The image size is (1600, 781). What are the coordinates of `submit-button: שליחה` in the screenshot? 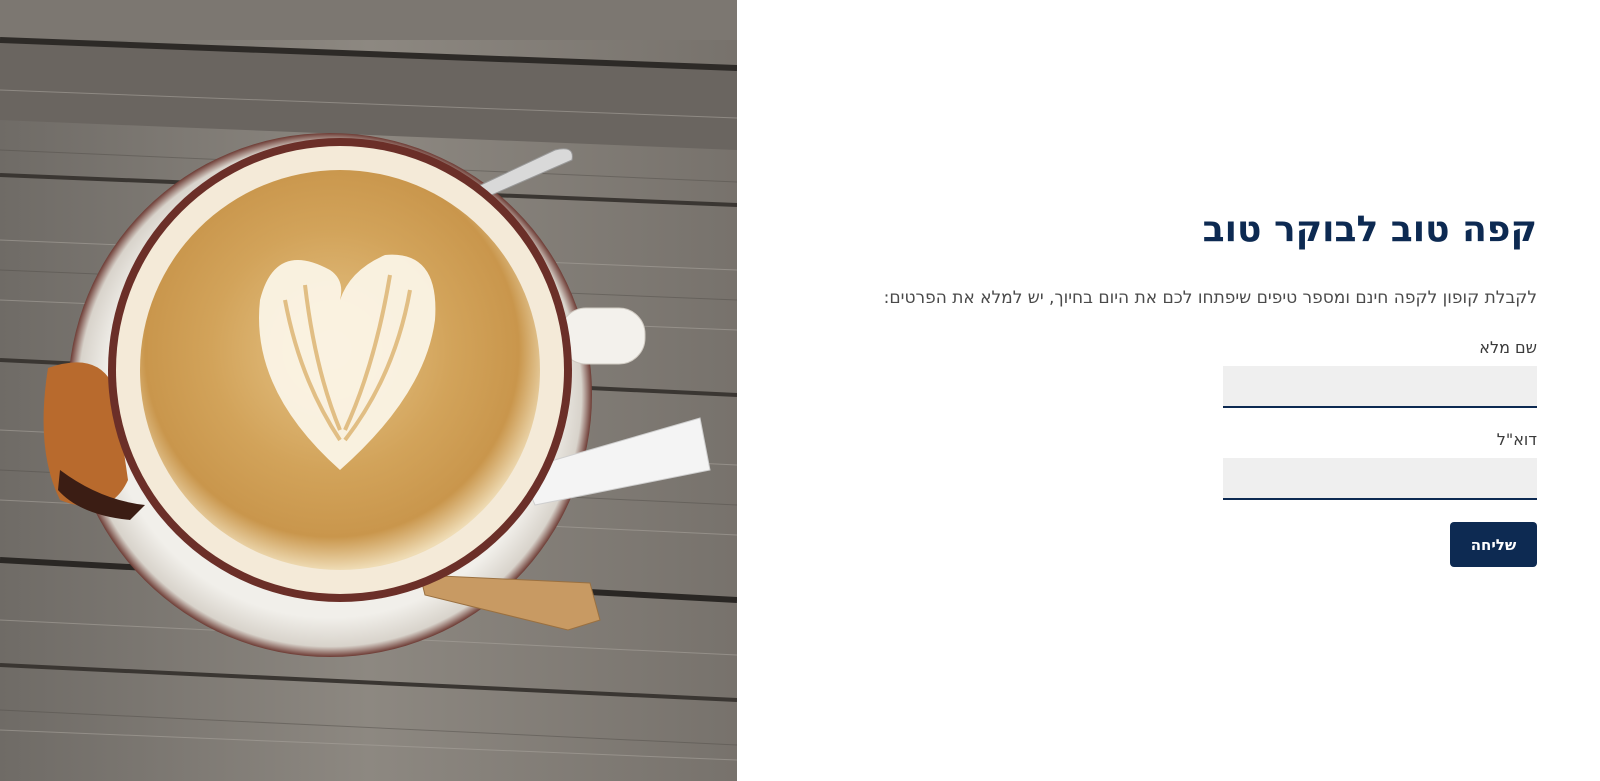 It's located at (1493, 544).